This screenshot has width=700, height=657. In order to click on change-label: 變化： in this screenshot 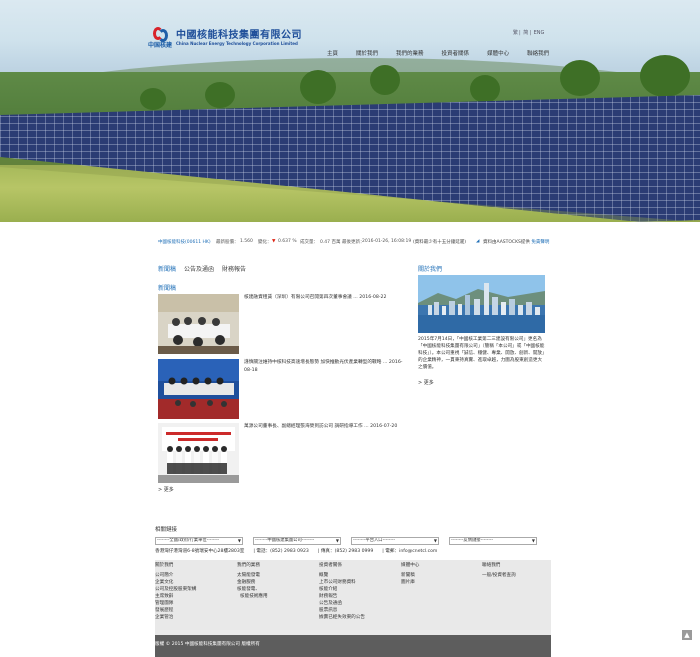, I will do `click(265, 242)`.